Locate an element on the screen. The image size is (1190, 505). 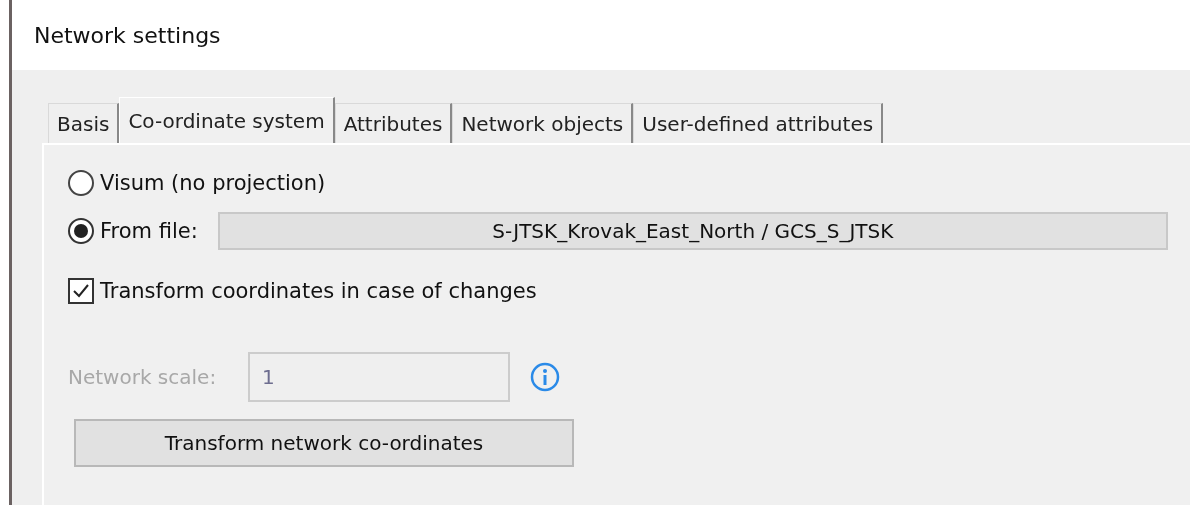
radio-label: From file: is located at coordinates (149, 231).